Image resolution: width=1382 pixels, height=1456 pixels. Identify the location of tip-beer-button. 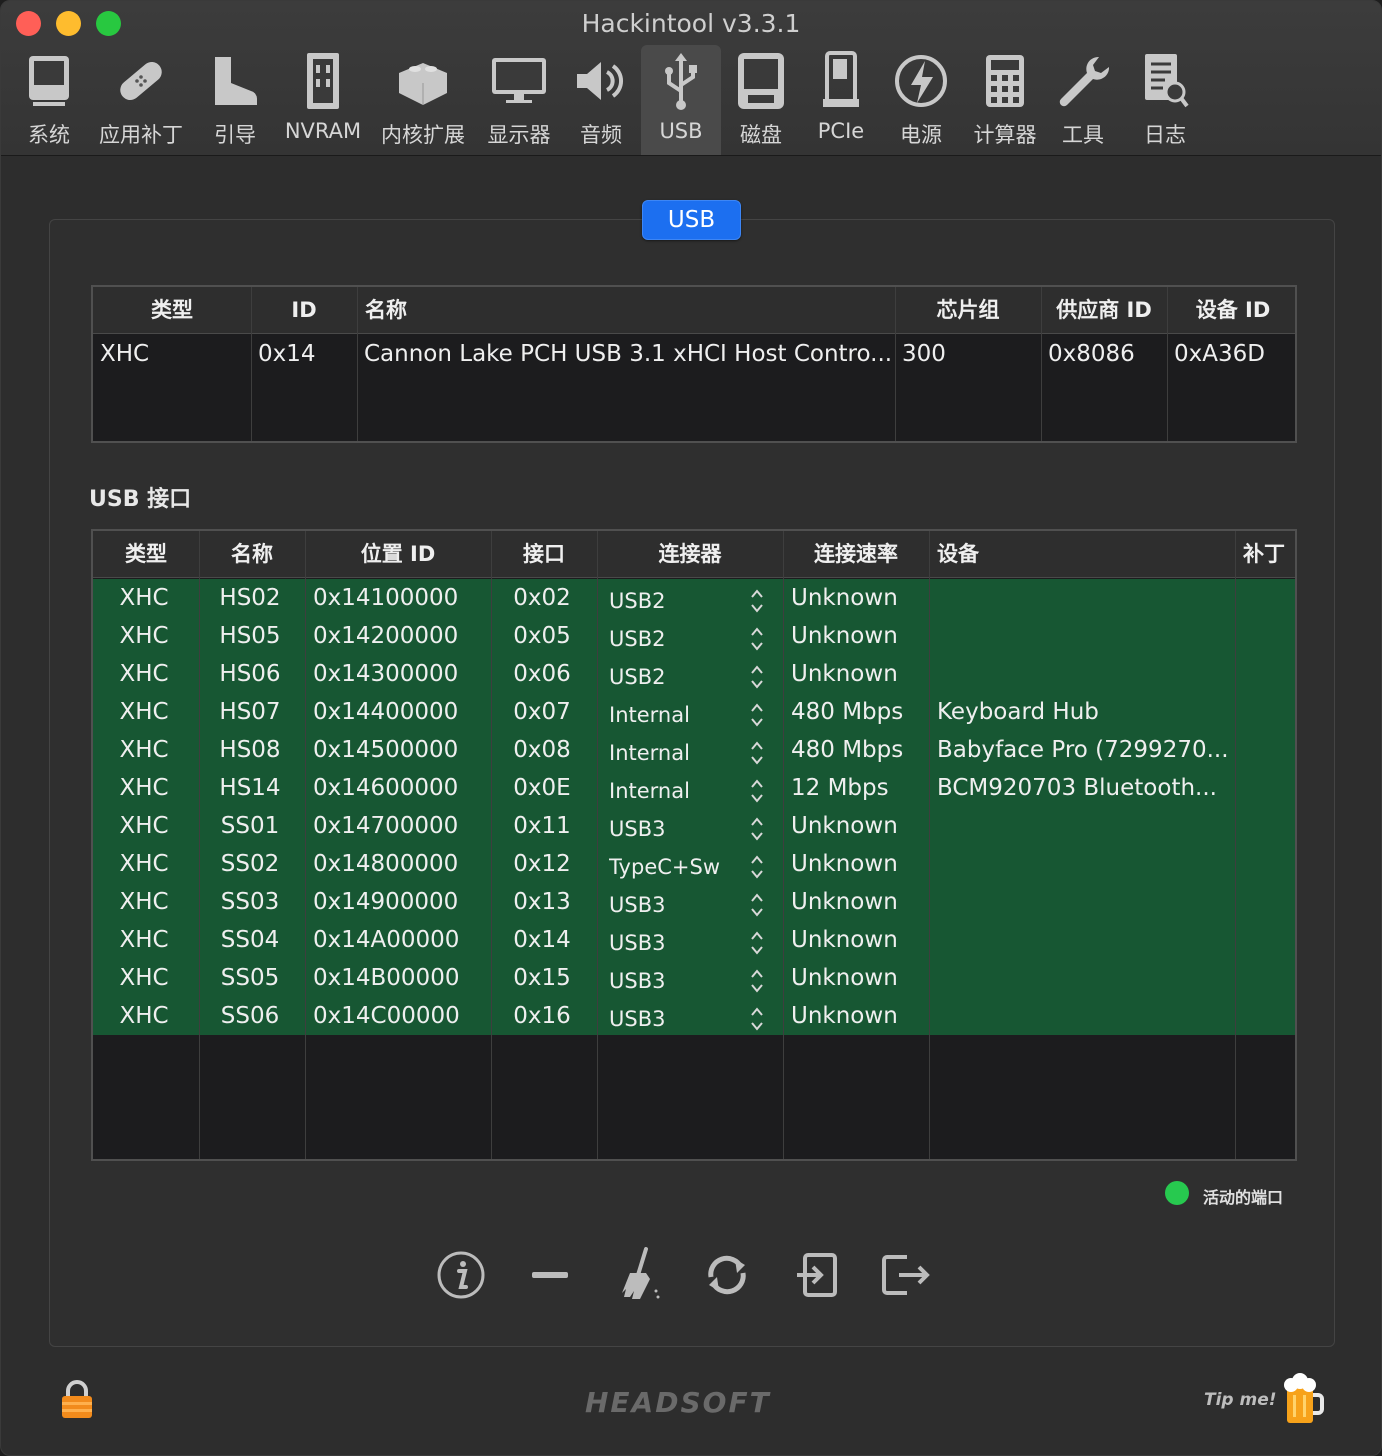
(1303, 1401).